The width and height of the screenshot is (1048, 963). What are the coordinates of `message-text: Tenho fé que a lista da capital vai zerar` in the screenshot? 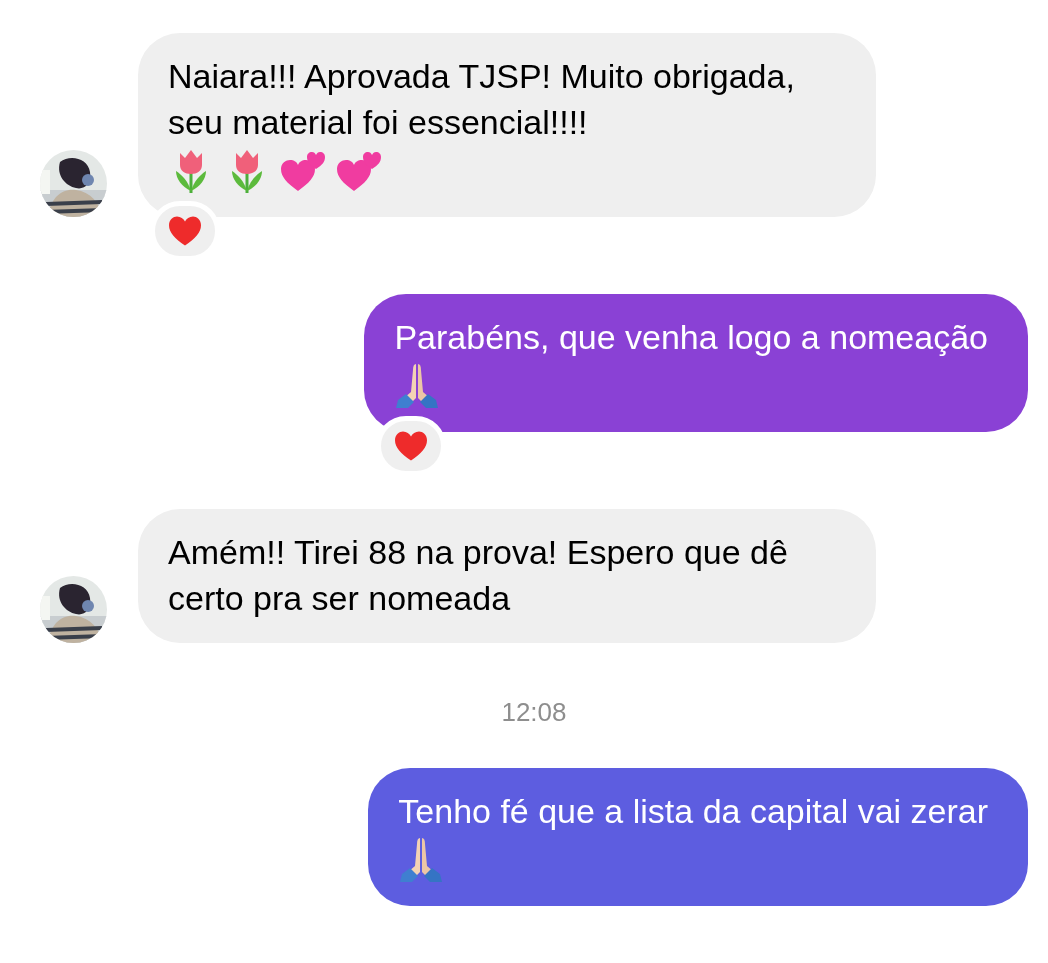 It's located at (693, 811).